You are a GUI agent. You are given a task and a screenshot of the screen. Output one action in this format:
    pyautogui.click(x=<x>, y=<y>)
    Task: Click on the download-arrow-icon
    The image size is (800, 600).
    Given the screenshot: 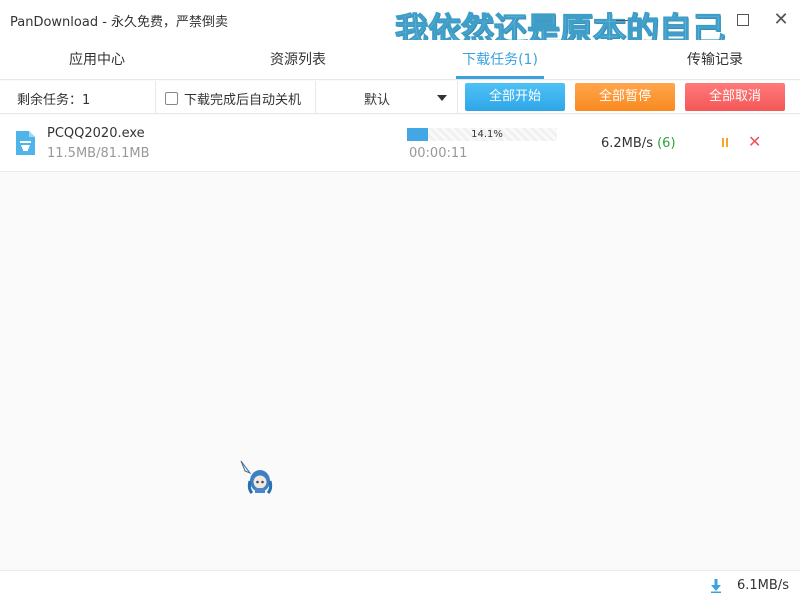 What is the action you would take?
    pyautogui.click(x=716, y=586)
    